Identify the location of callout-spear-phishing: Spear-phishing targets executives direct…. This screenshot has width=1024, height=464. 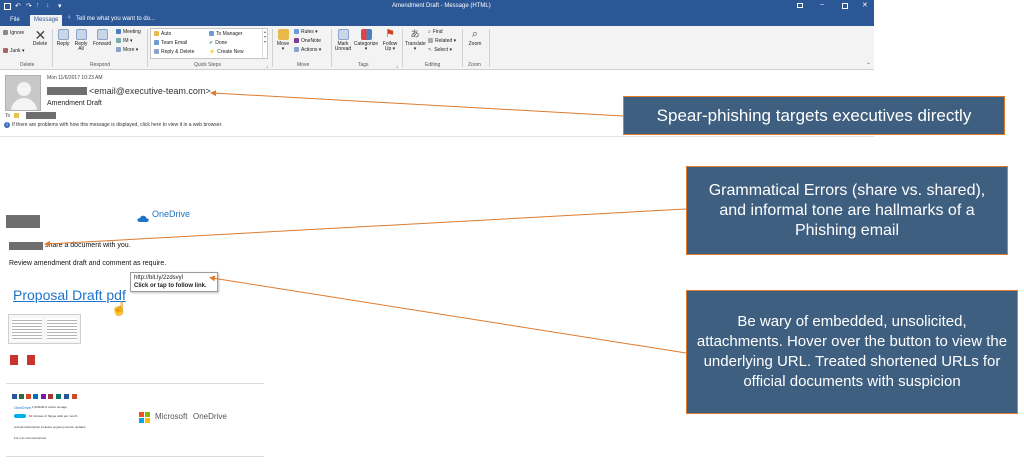
(814, 115).